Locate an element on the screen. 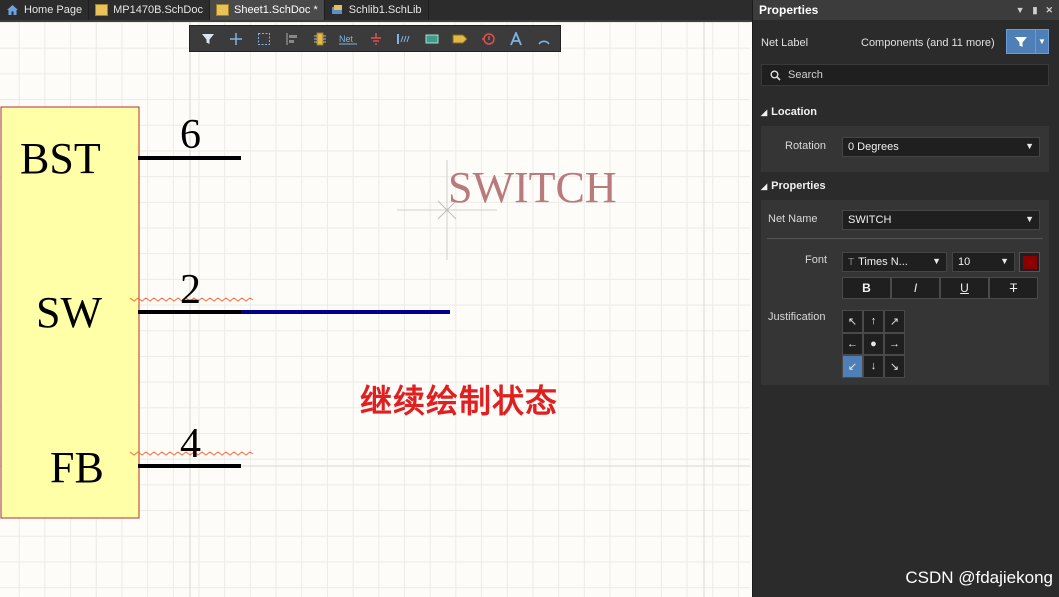  justify-bottom-right-button: ↘ is located at coordinates (894, 366).